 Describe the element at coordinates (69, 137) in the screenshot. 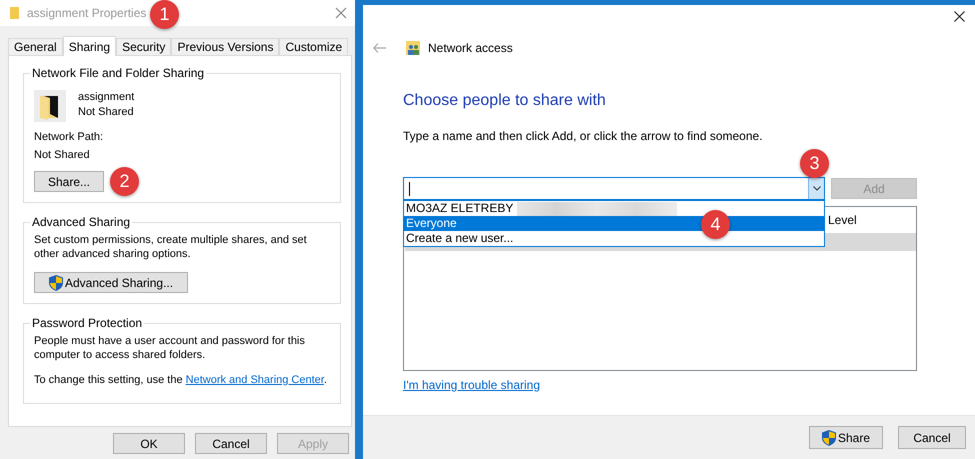

I see `path-label: Network Path:` at that location.